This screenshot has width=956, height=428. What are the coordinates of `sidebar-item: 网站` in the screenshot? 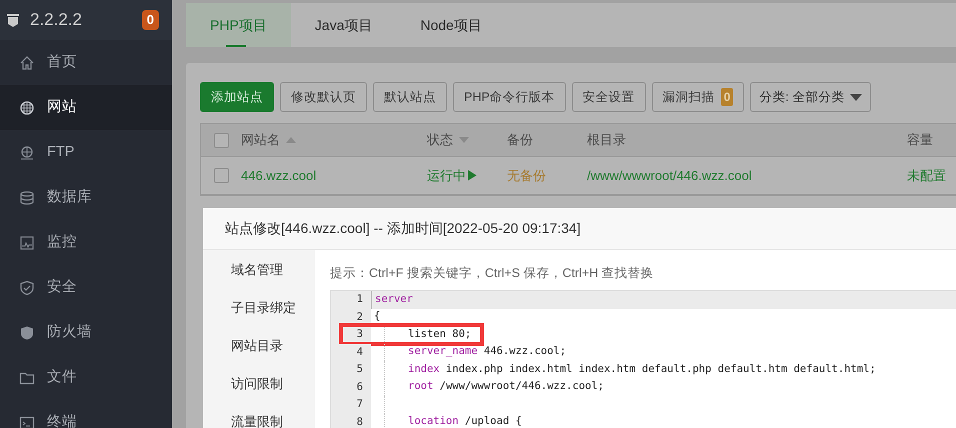 It's located at (86, 107).